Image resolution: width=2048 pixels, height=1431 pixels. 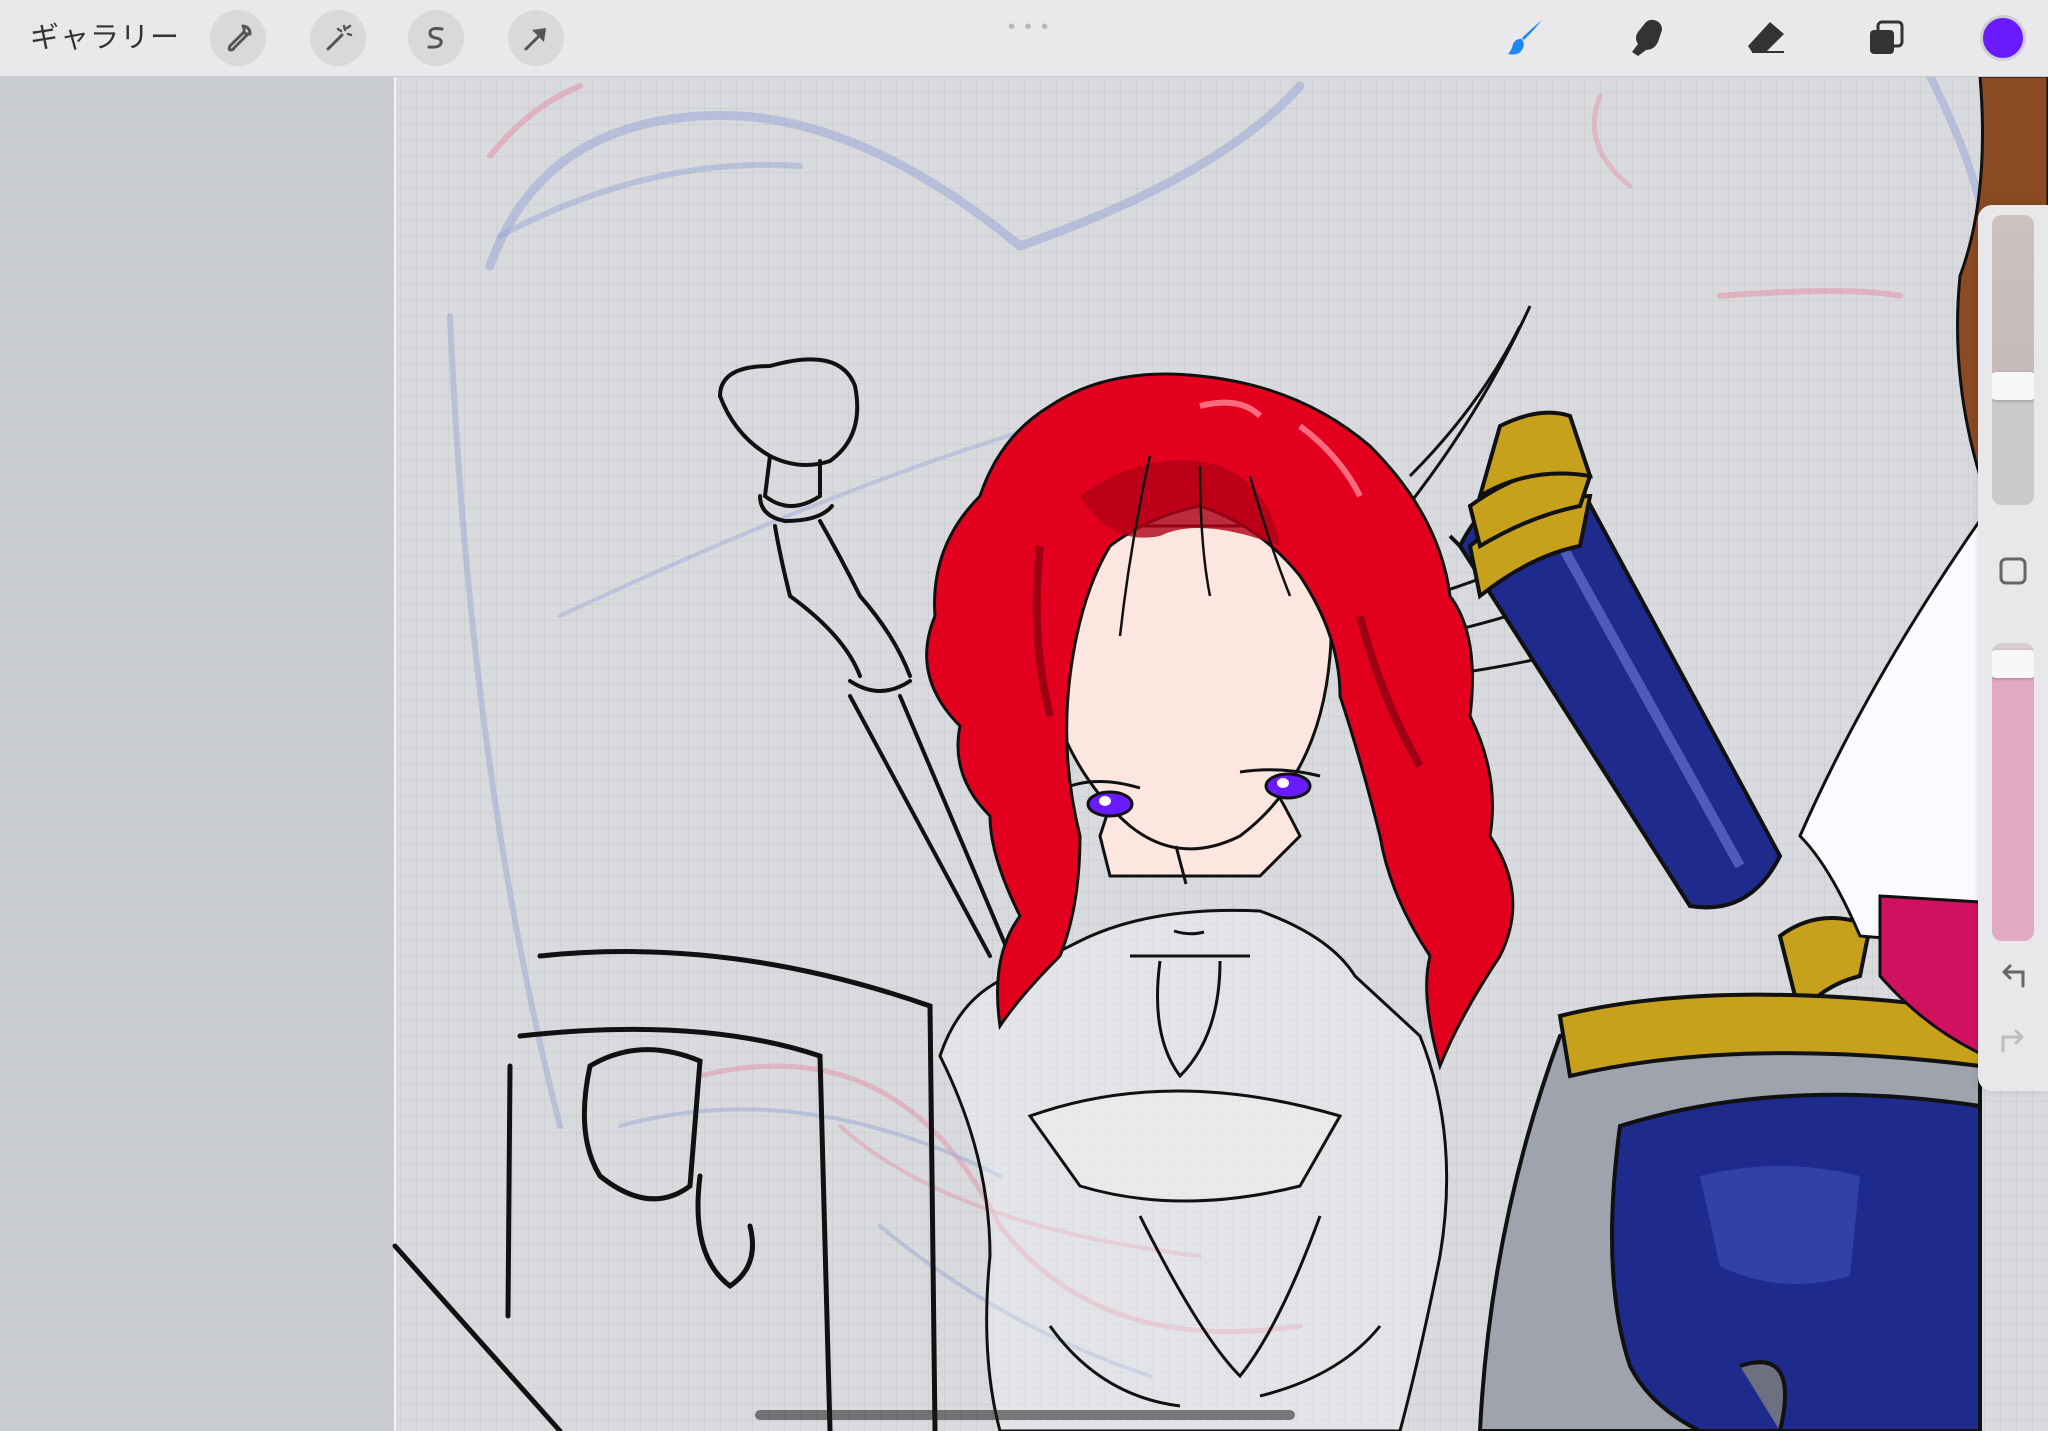 I want to click on blue-sword, so click(x=1660, y=715).